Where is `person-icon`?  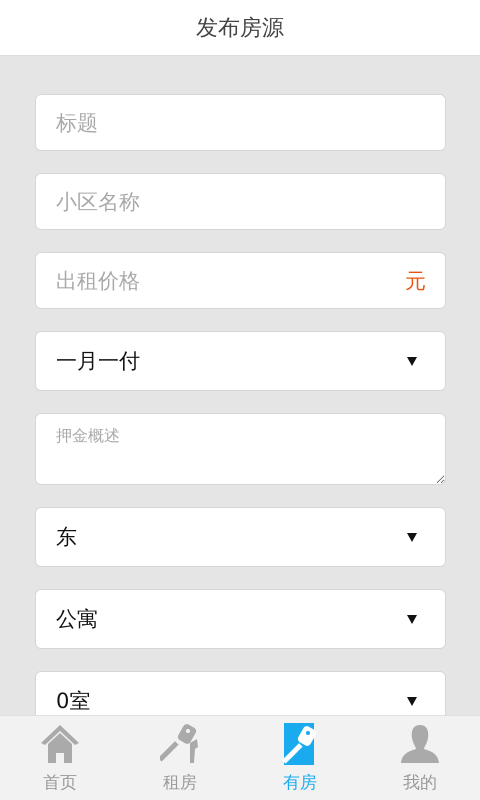 person-icon is located at coordinates (420, 743).